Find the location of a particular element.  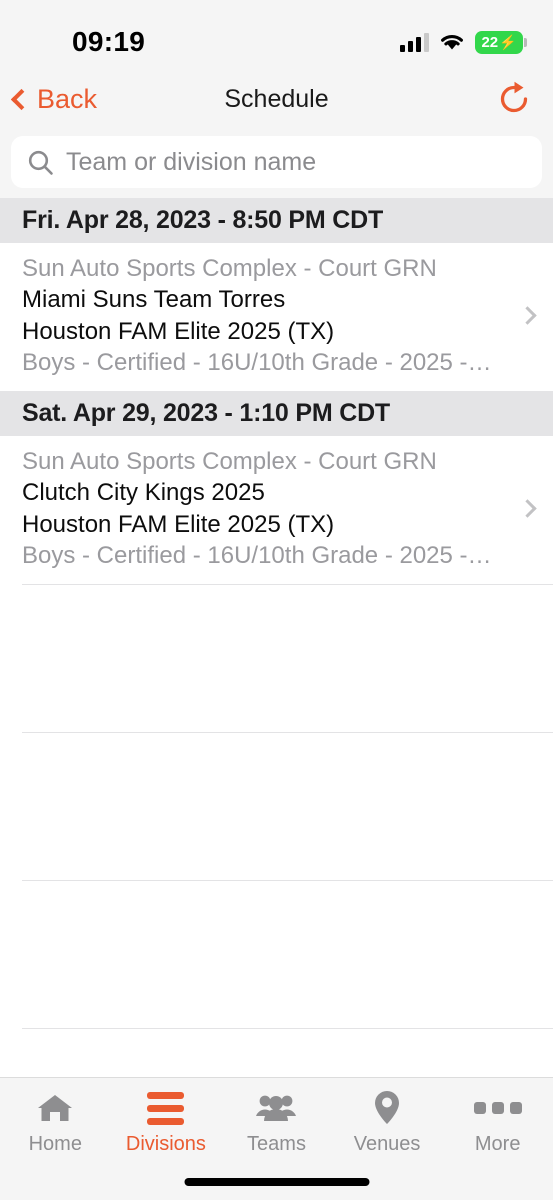

search-field: Team or division name is located at coordinates (276, 162).